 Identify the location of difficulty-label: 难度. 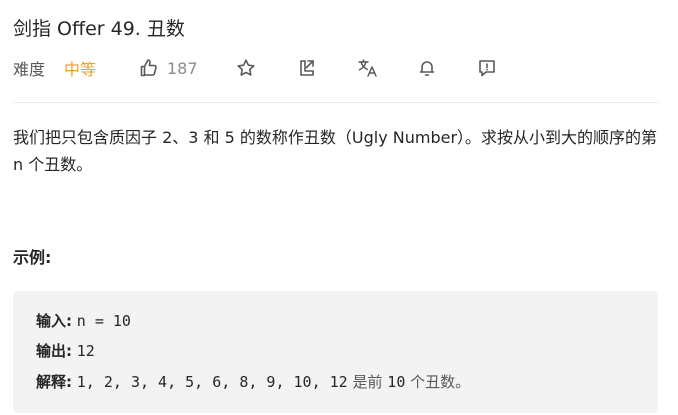
(29, 69).